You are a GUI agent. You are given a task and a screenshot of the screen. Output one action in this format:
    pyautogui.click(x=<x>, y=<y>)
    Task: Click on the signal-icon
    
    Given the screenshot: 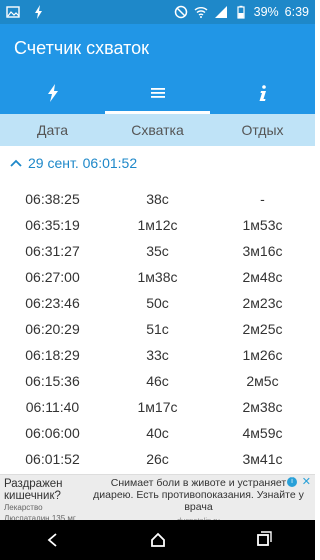 What is the action you would take?
    pyautogui.click(x=221, y=12)
    